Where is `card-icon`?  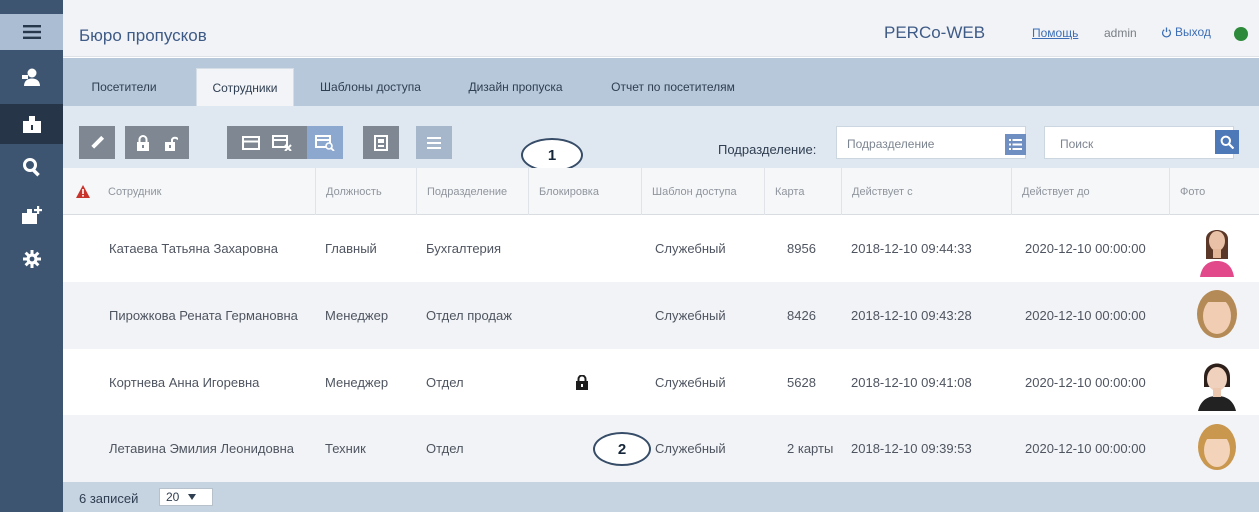 card-icon is located at coordinates (251, 142).